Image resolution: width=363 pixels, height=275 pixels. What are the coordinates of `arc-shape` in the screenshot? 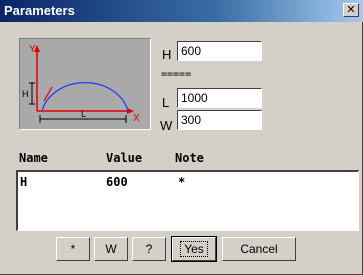 It's located at (85, 96).